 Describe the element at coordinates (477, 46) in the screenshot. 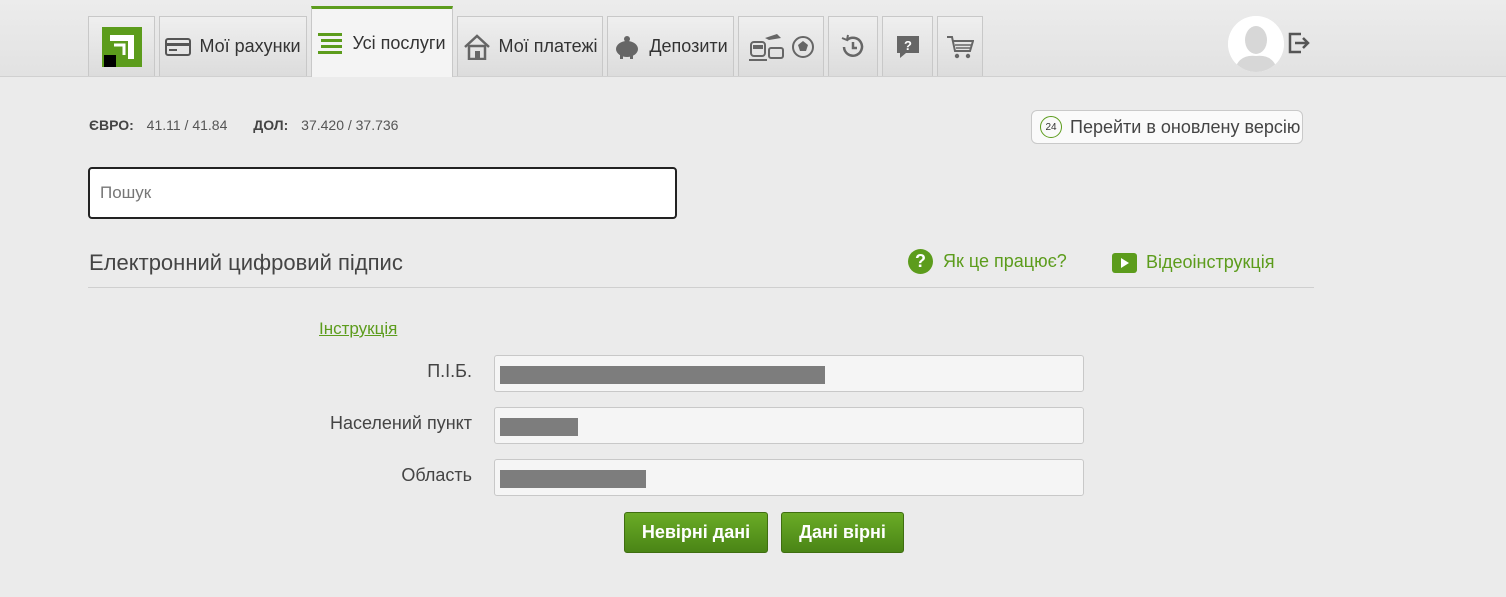

I see `house-icon` at that location.